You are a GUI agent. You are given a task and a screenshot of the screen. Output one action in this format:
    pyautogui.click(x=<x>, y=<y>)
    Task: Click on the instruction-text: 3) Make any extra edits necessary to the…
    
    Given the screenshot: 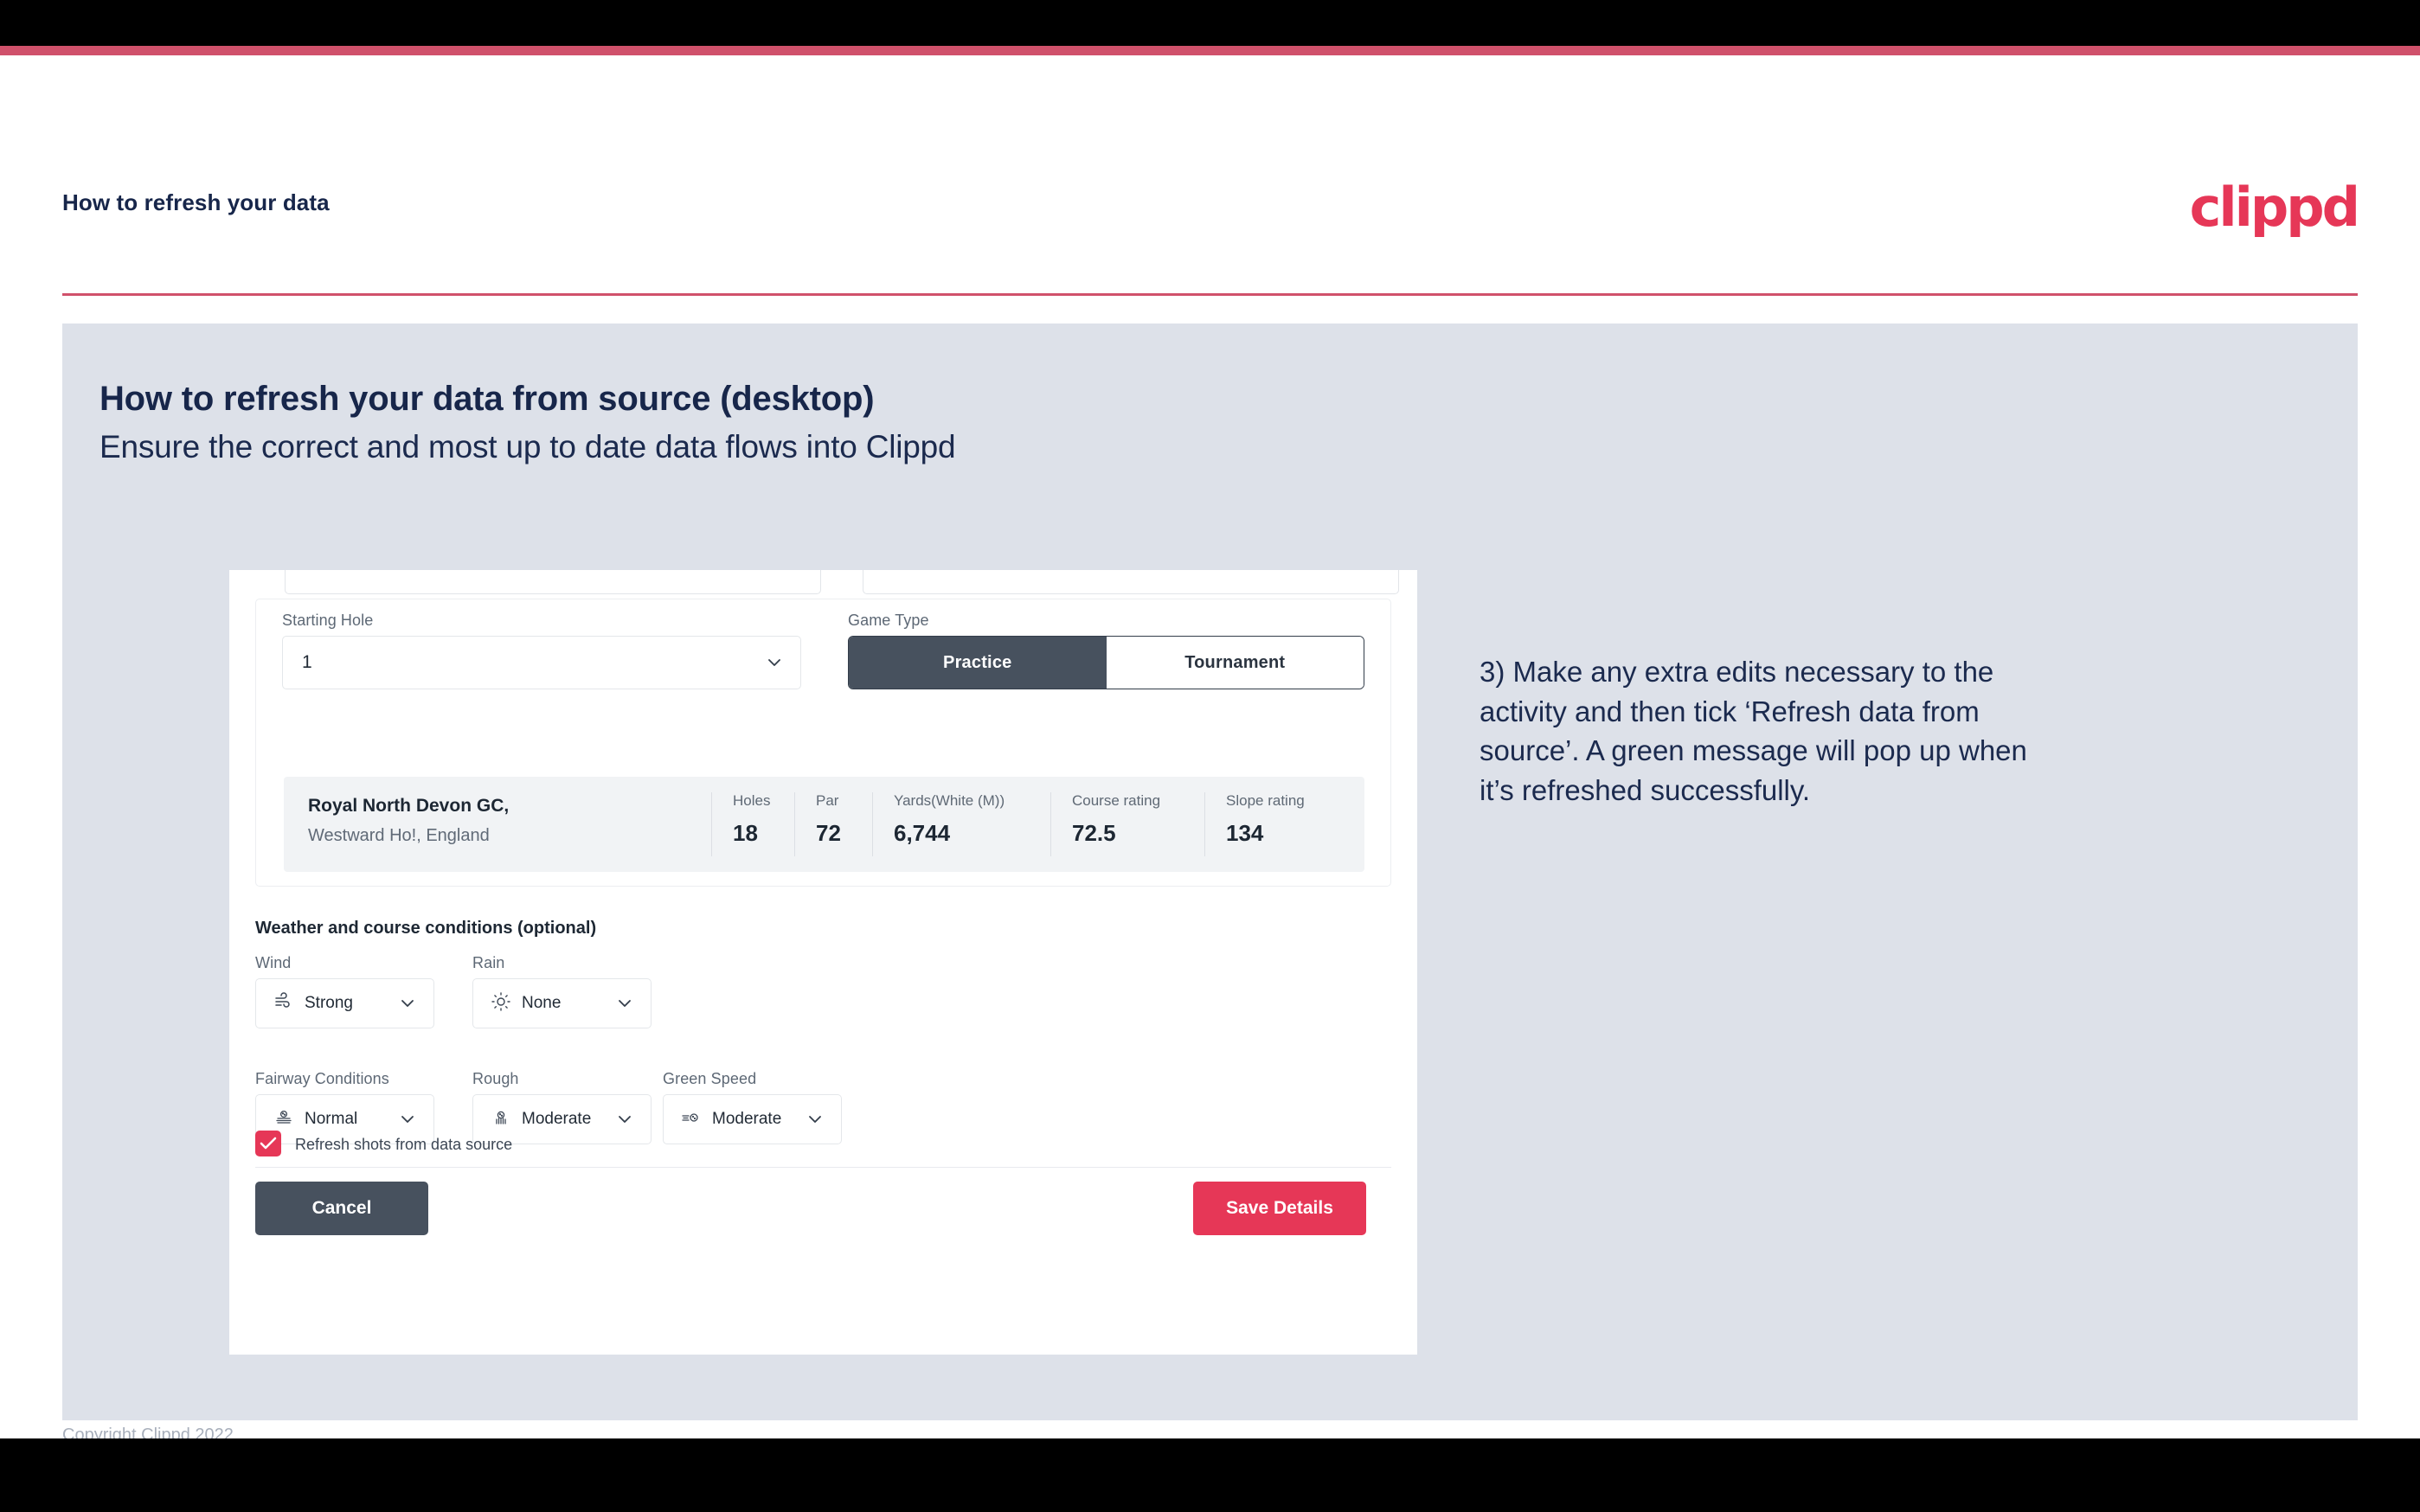 What is the action you would take?
    pyautogui.click(x=1753, y=731)
    